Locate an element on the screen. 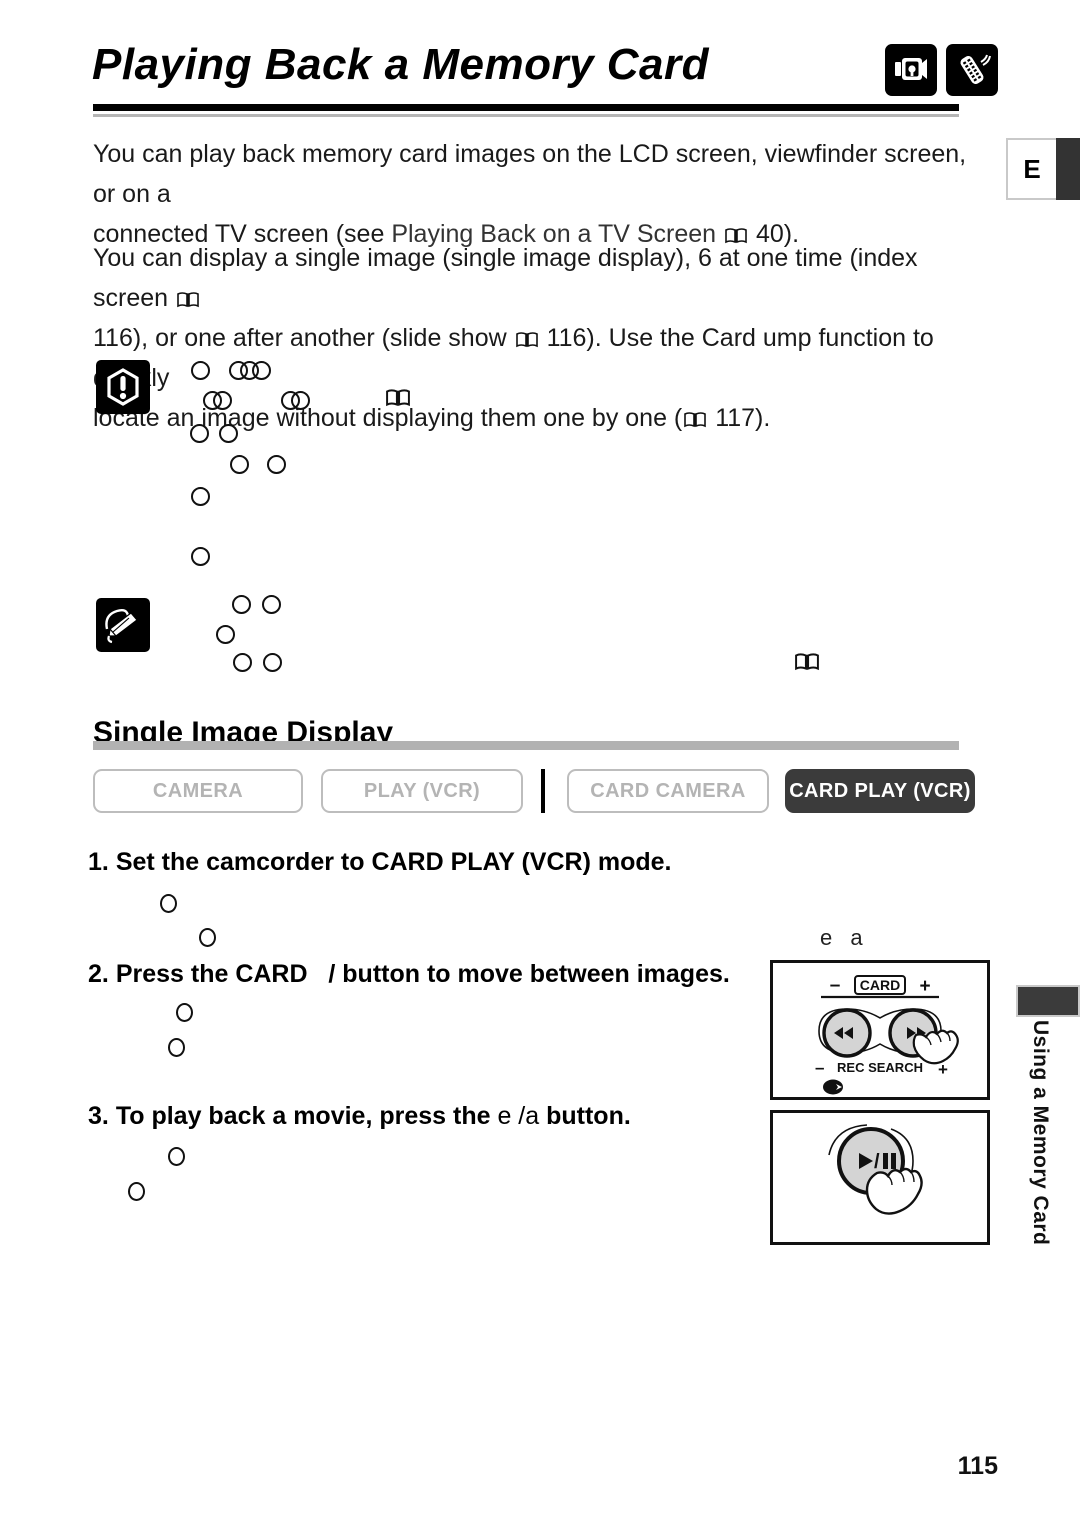 This screenshot has width=1080, height=1532. sidebar-section-label: Using a Memory Card is located at coordinates (1040, 1133).